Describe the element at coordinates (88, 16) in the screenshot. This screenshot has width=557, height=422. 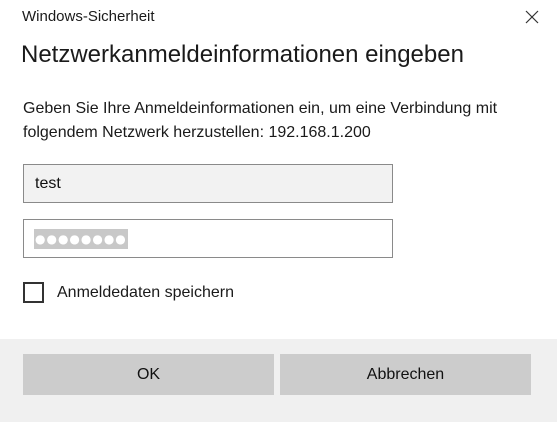
I see `window-title: Windows-Sicherheit` at that location.